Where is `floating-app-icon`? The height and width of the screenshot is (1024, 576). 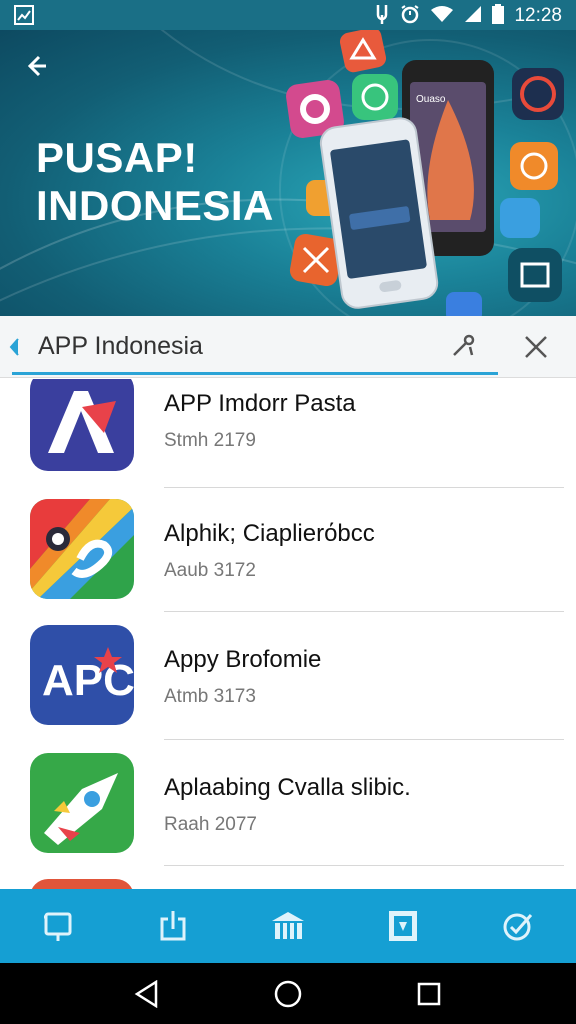
floating-app-icon is located at coordinates (363, 51).